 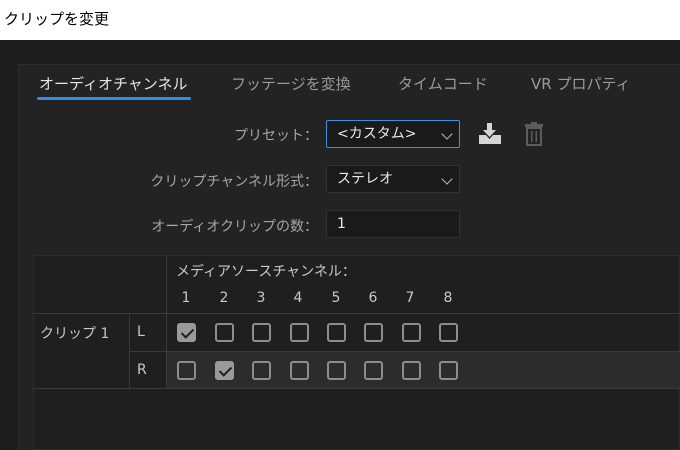 I want to click on tab-audio-channels: オーディオチャンネル, so click(x=113, y=83).